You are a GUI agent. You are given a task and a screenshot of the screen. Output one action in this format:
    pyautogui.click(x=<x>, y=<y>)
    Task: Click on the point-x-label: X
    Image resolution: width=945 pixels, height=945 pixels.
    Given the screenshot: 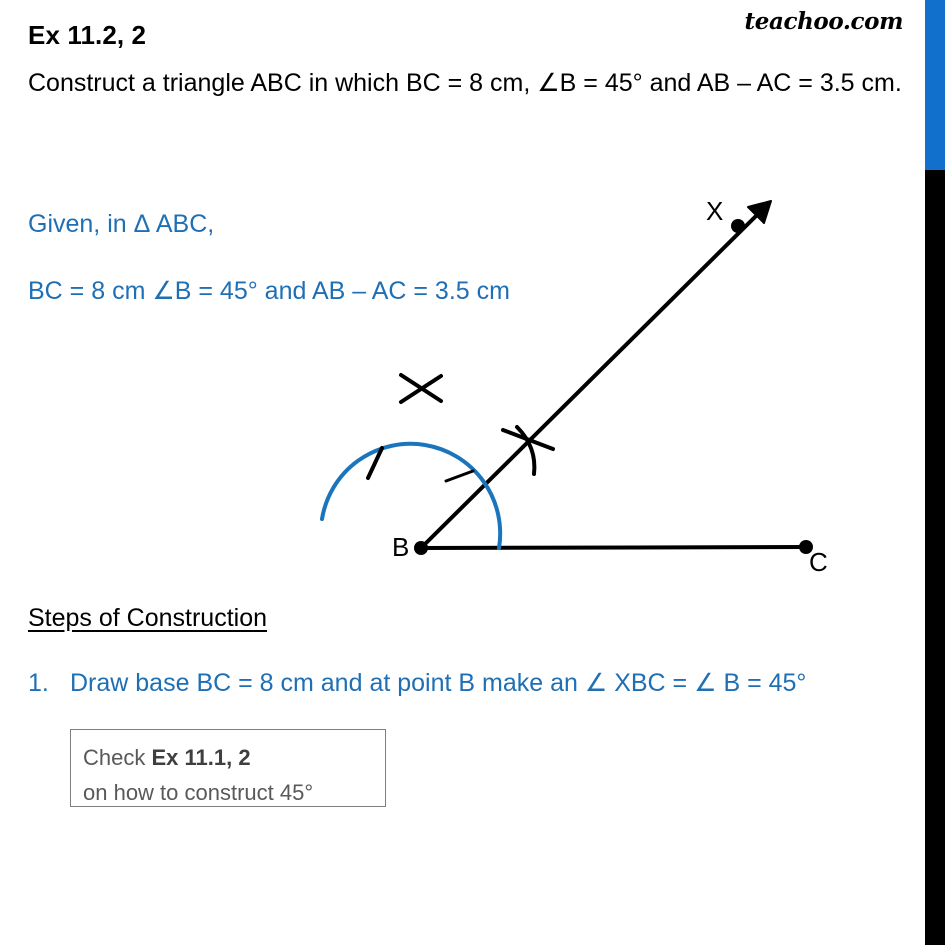 What is the action you would take?
    pyautogui.click(x=715, y=211)
    